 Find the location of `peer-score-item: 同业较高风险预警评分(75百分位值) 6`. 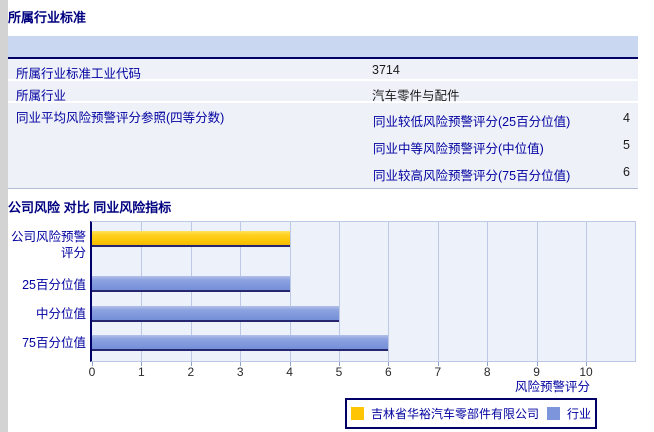

peer-score-item: 同业较高风险预警评分(75百分位值) 6 is located at coordinates (323, 172).